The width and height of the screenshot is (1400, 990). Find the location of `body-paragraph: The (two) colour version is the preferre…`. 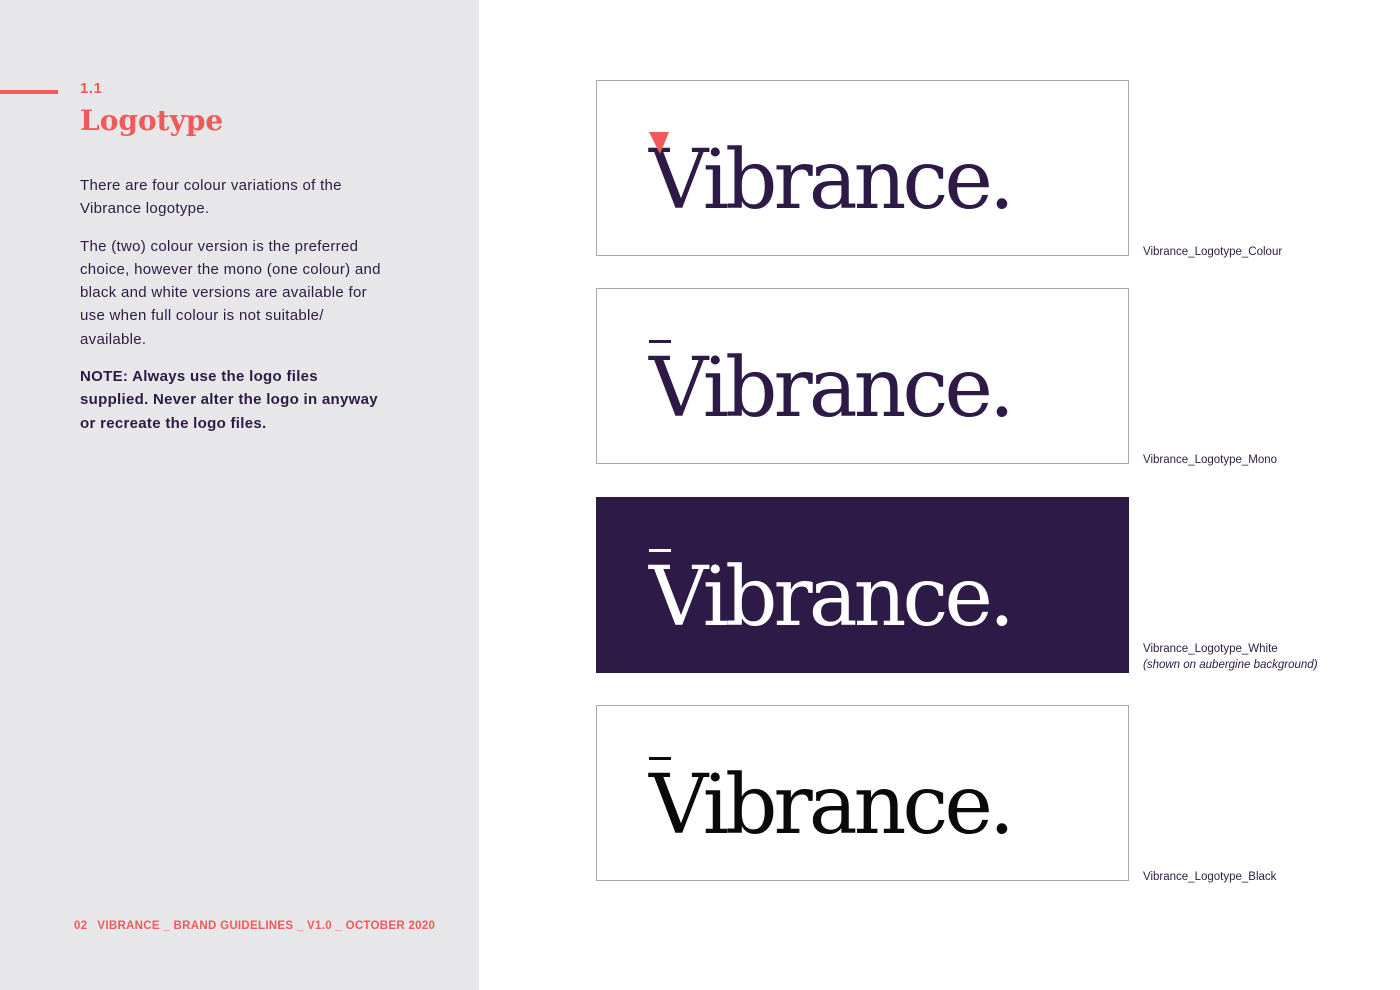

body-paragraph: The (two) colour version is the preferre… is located at coordinates (230, 292).